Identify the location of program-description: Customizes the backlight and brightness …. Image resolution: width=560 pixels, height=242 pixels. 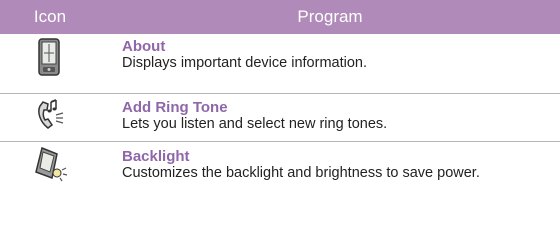
(301, 173).